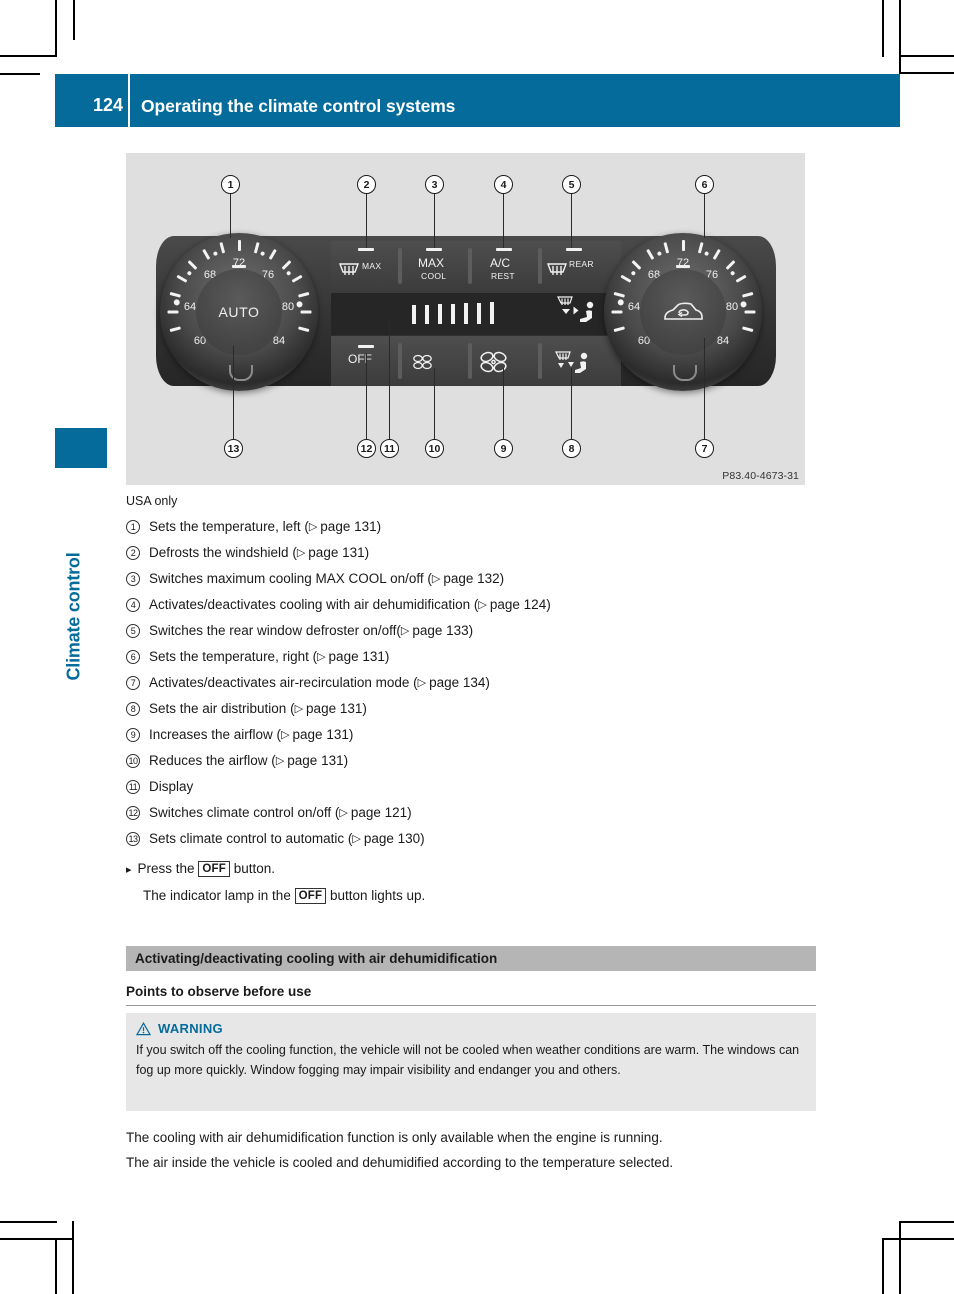  What do you see at coordinates (392, 839) in the screenshot?
I see `page-reference: page 130` at bounding box center [392, 839].